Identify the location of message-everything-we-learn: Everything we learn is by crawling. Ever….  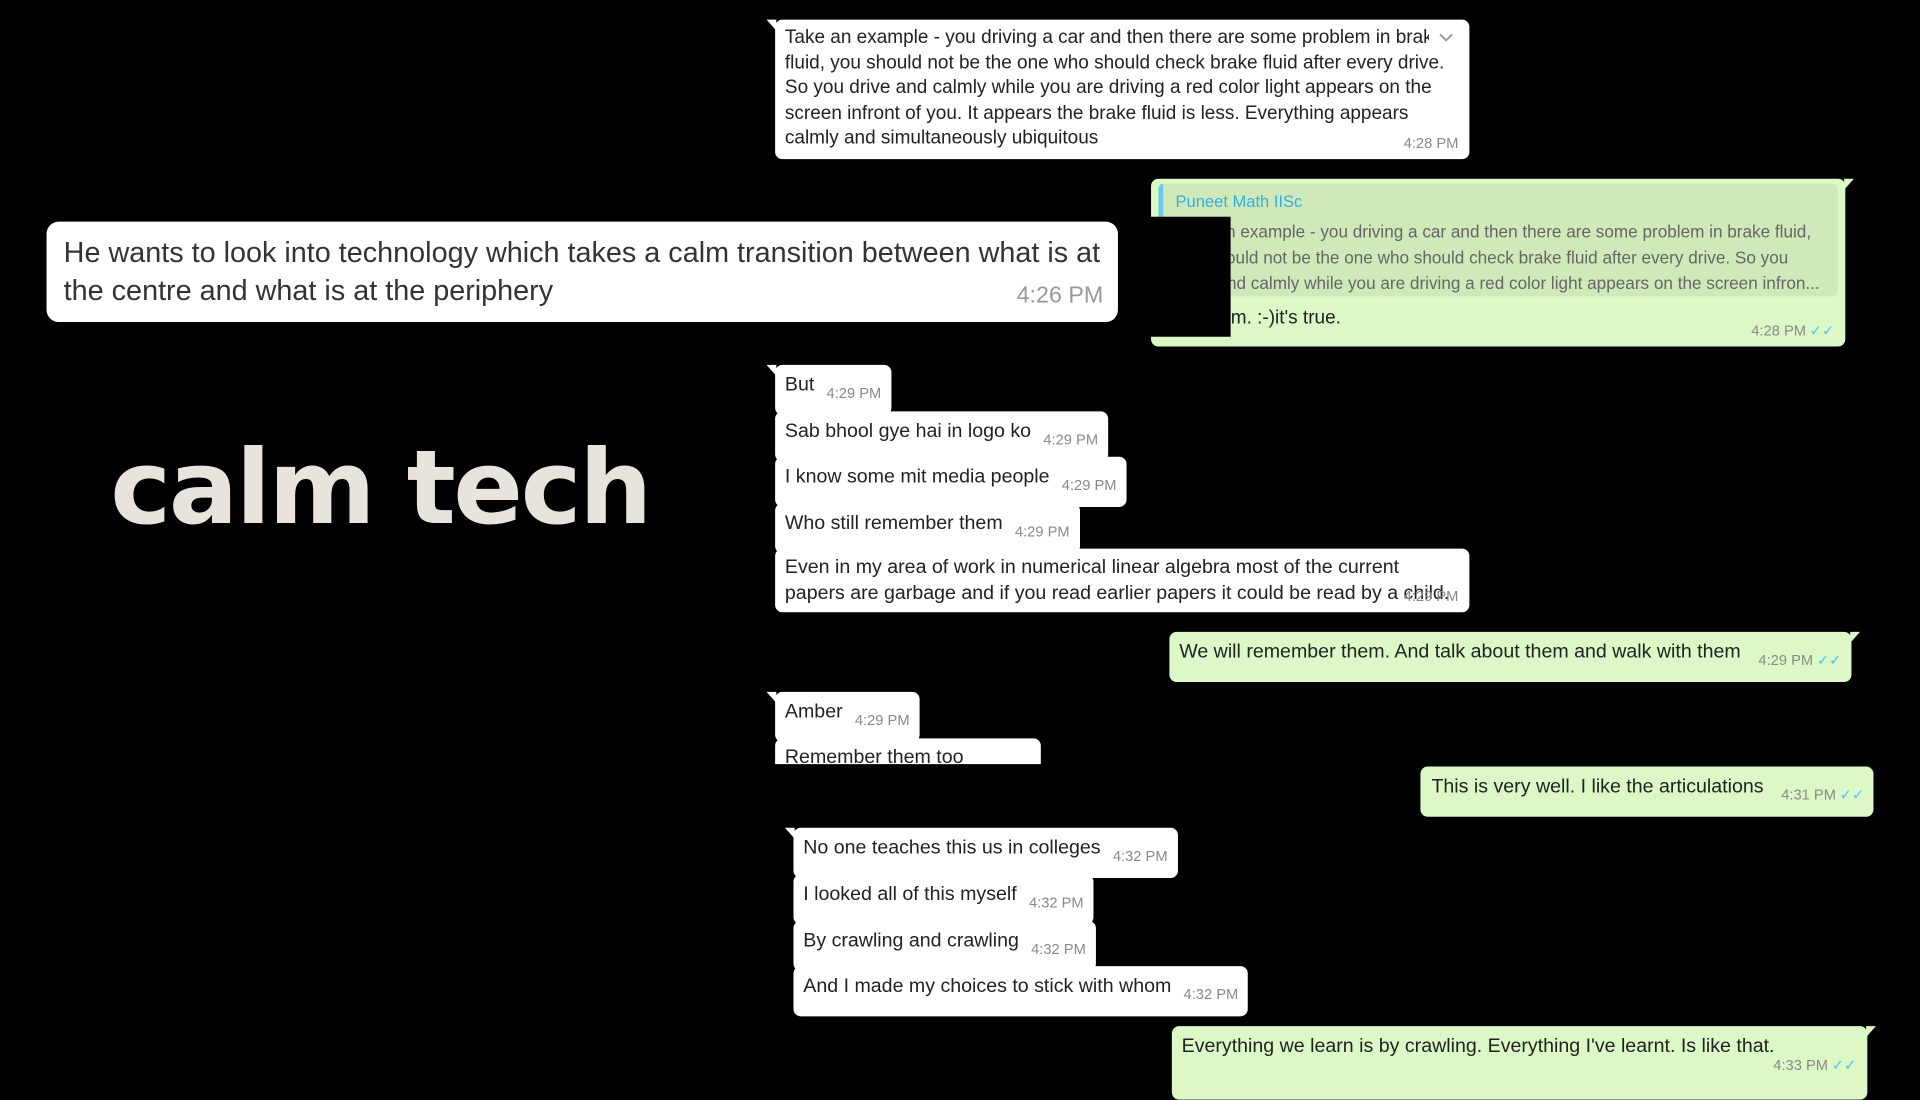
(1523, 1063).